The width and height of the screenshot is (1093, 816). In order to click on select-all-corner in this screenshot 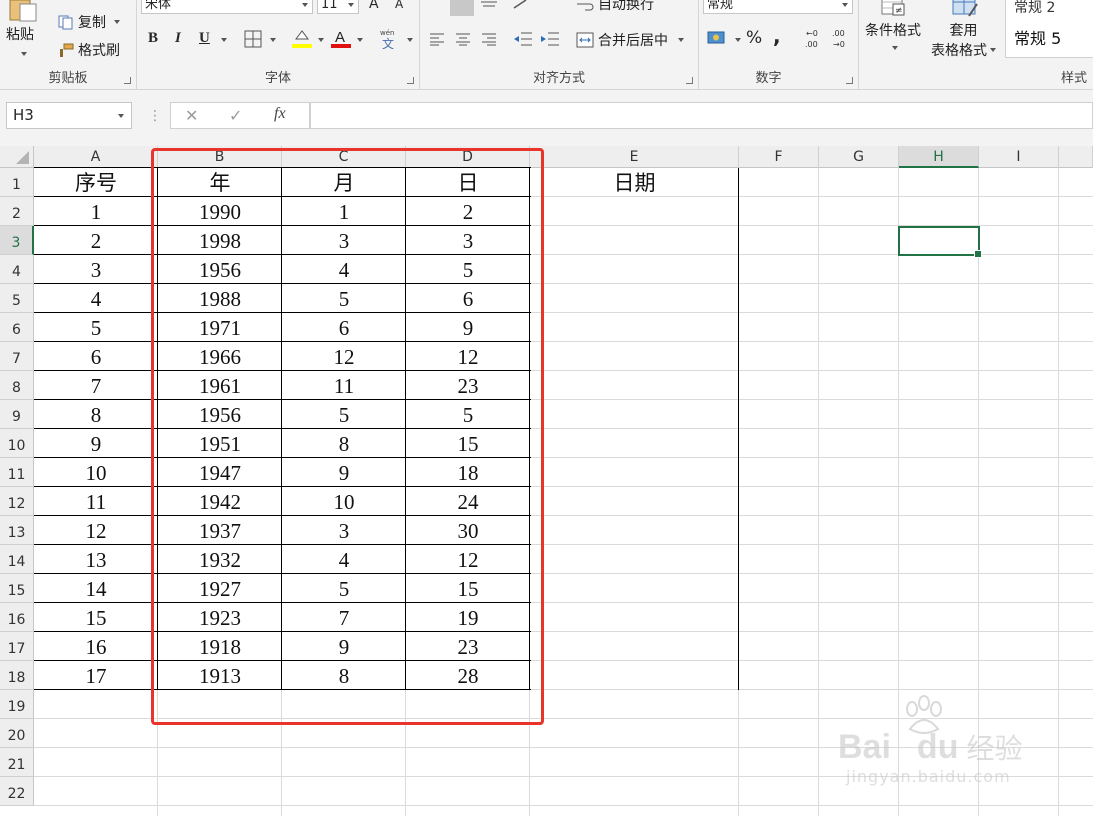, I will do `click(17, 157)`.